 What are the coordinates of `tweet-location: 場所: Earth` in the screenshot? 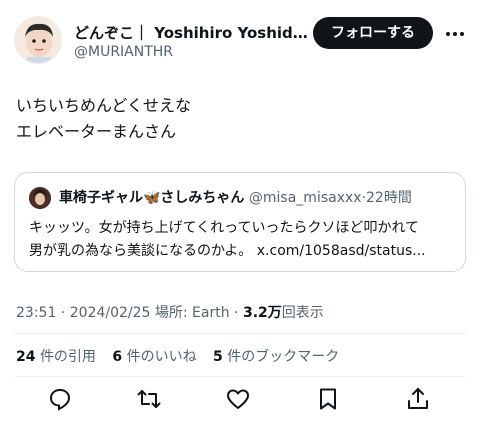 It's located at (192, 313).